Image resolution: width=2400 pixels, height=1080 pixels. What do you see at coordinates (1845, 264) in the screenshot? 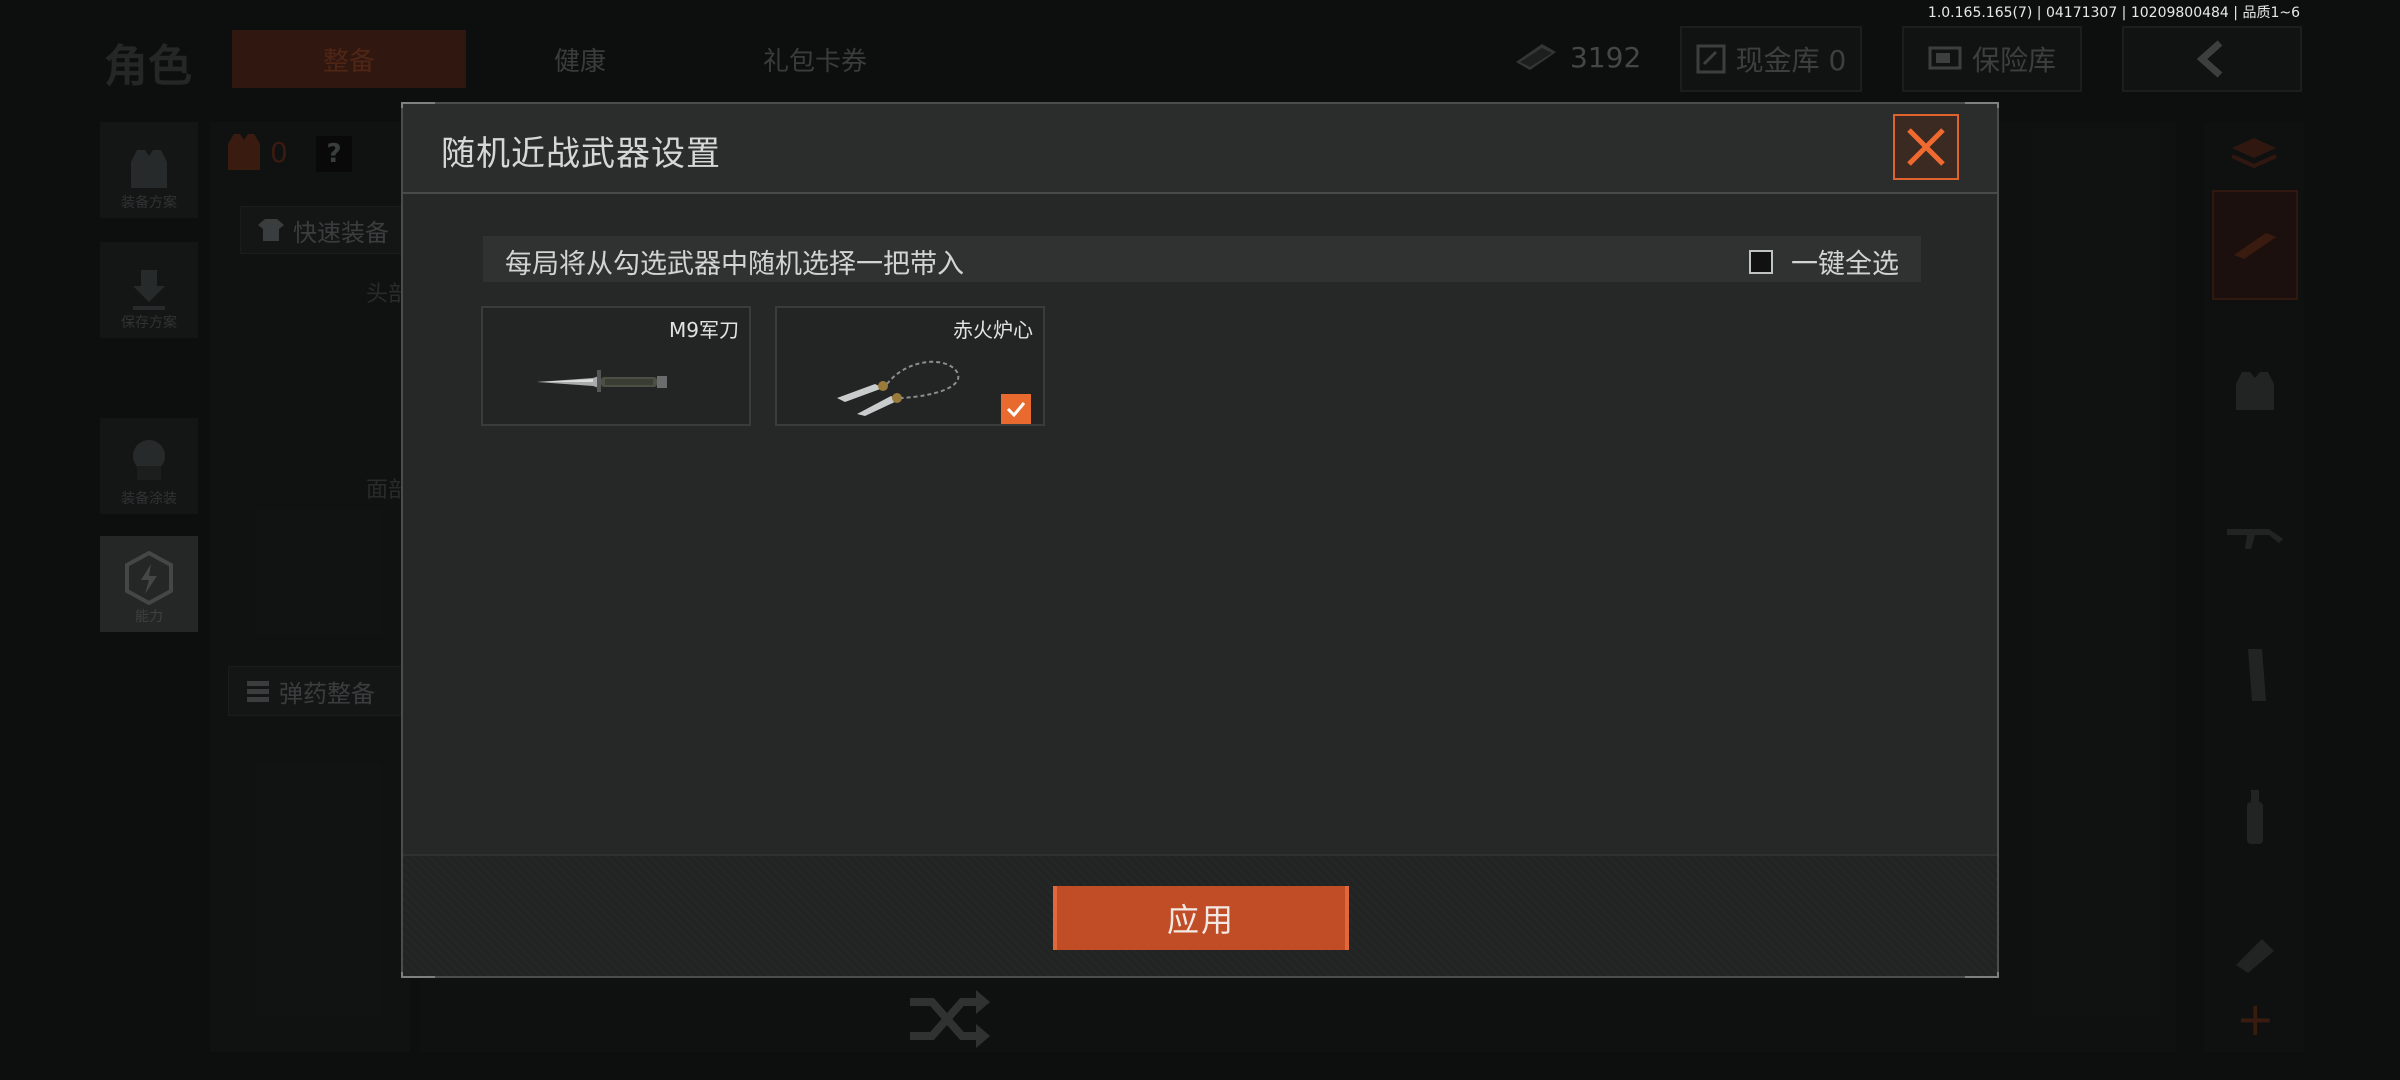
I see `select-all-label: 一键全选` at bounding box center [1845, 264].